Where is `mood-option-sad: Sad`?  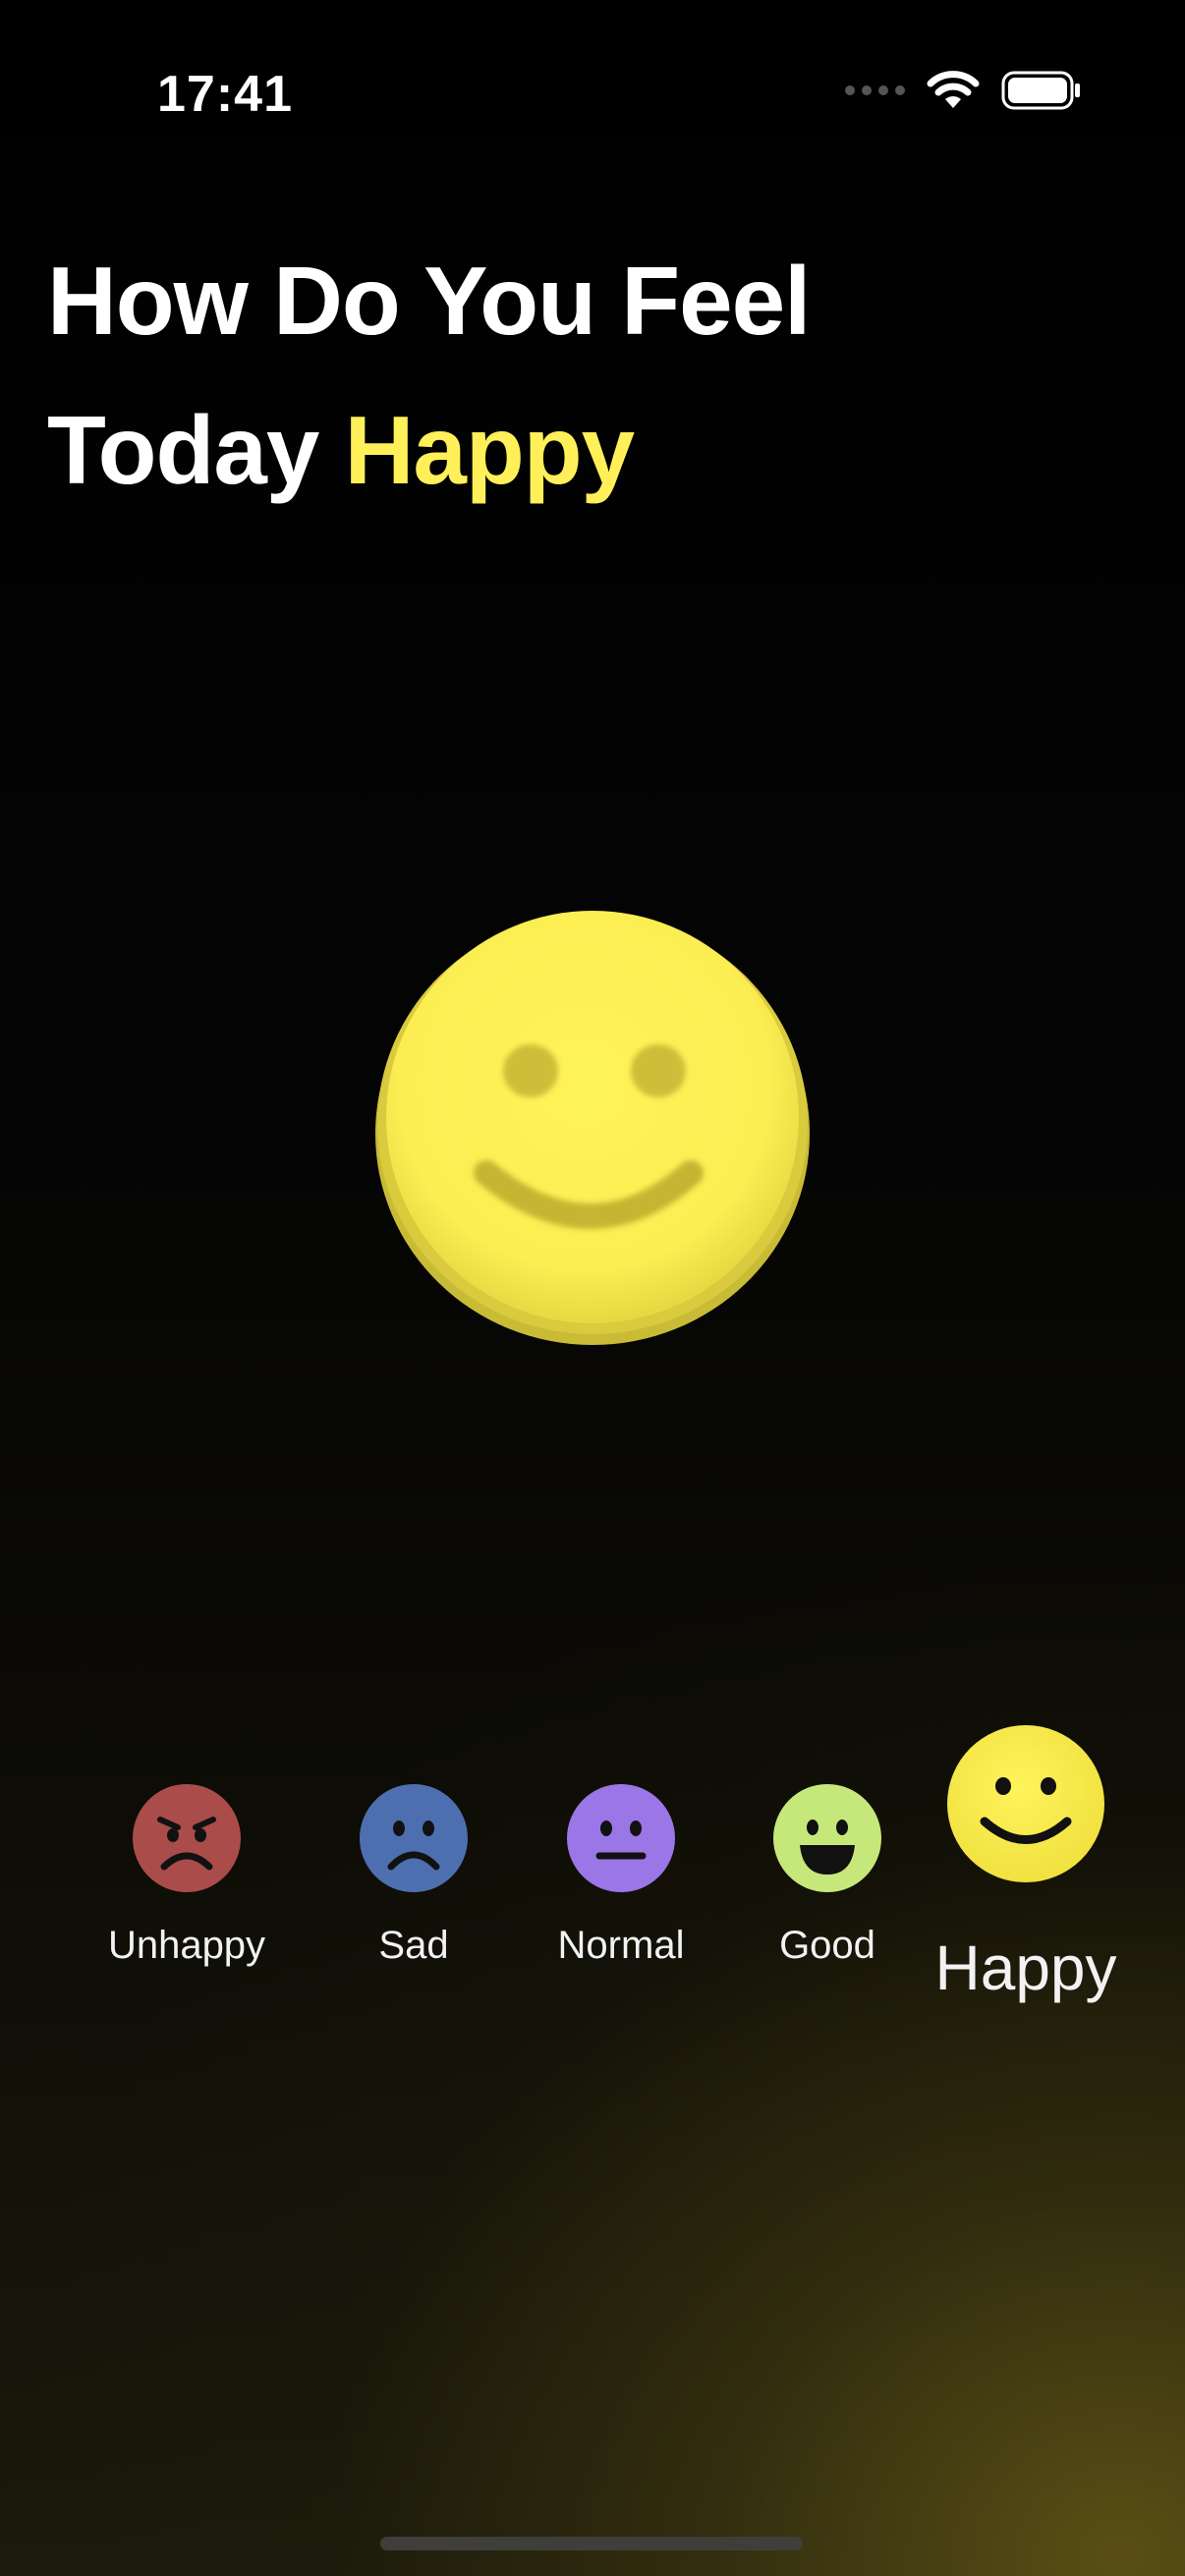
mood-option-sad: Sad is located at coordinates (414, 1876).